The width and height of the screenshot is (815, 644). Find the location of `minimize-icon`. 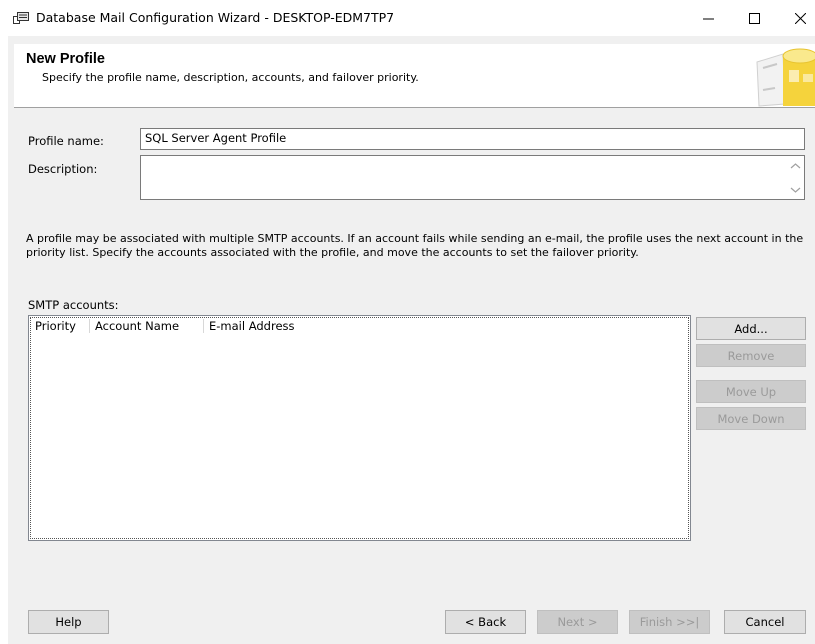

minimize-icon is located at coordinates (708, 18).